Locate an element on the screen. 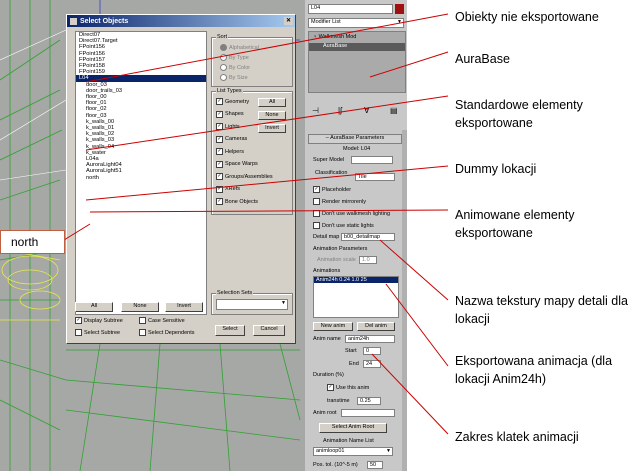 This screenshot has width=640, height=471. configure-icon: ▤ is located at coordinates (394, 110).